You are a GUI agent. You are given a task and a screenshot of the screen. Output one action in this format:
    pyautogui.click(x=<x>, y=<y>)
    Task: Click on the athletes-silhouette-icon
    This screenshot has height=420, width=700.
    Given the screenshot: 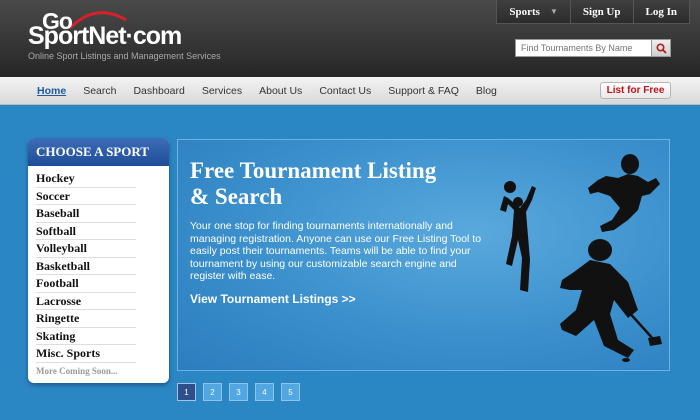 What is the action you would take?
    pyautogui.click(x=581, y=258)
    